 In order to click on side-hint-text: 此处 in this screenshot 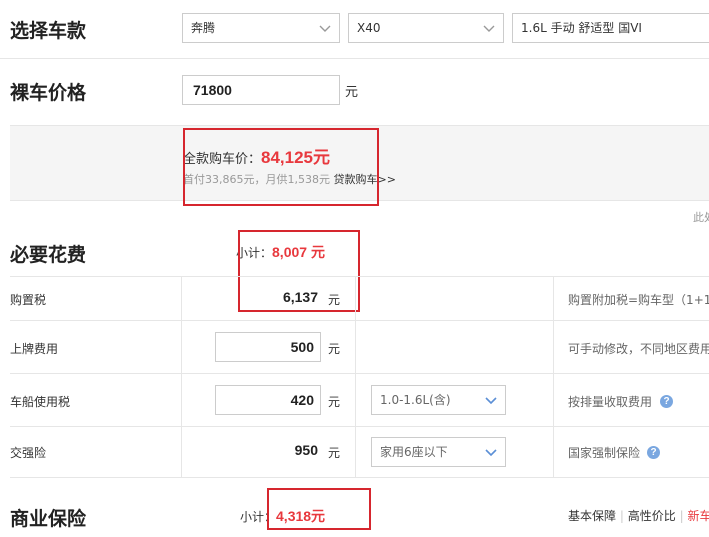, I will do `click(701, 217)`.